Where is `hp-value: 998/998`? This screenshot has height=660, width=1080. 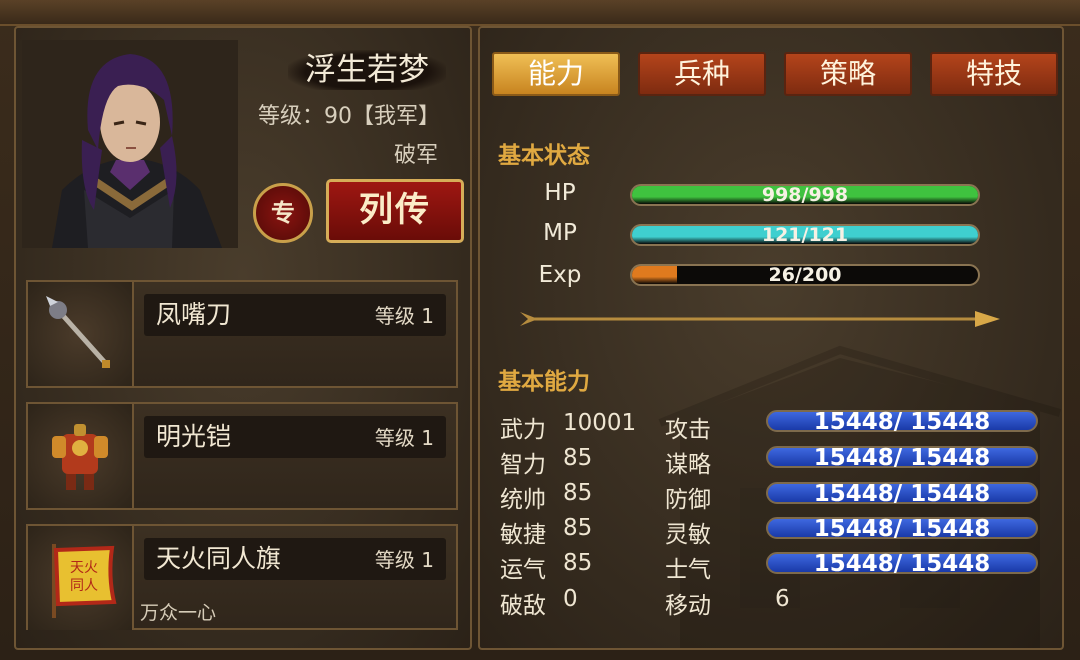 hp-value: 998/998 is located at coordinates (805, 195).